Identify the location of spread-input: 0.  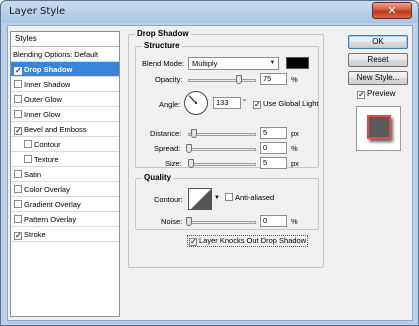
(273, 148).